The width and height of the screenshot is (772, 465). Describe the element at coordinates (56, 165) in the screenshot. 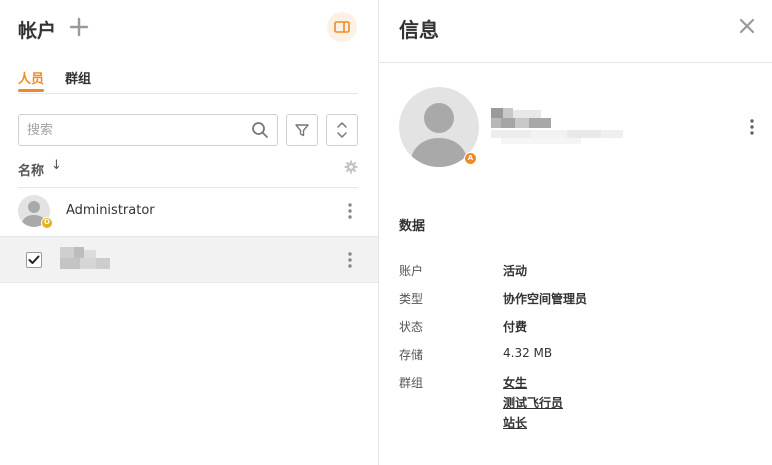

I see `sort-direction-arrow: ↓` at that location.